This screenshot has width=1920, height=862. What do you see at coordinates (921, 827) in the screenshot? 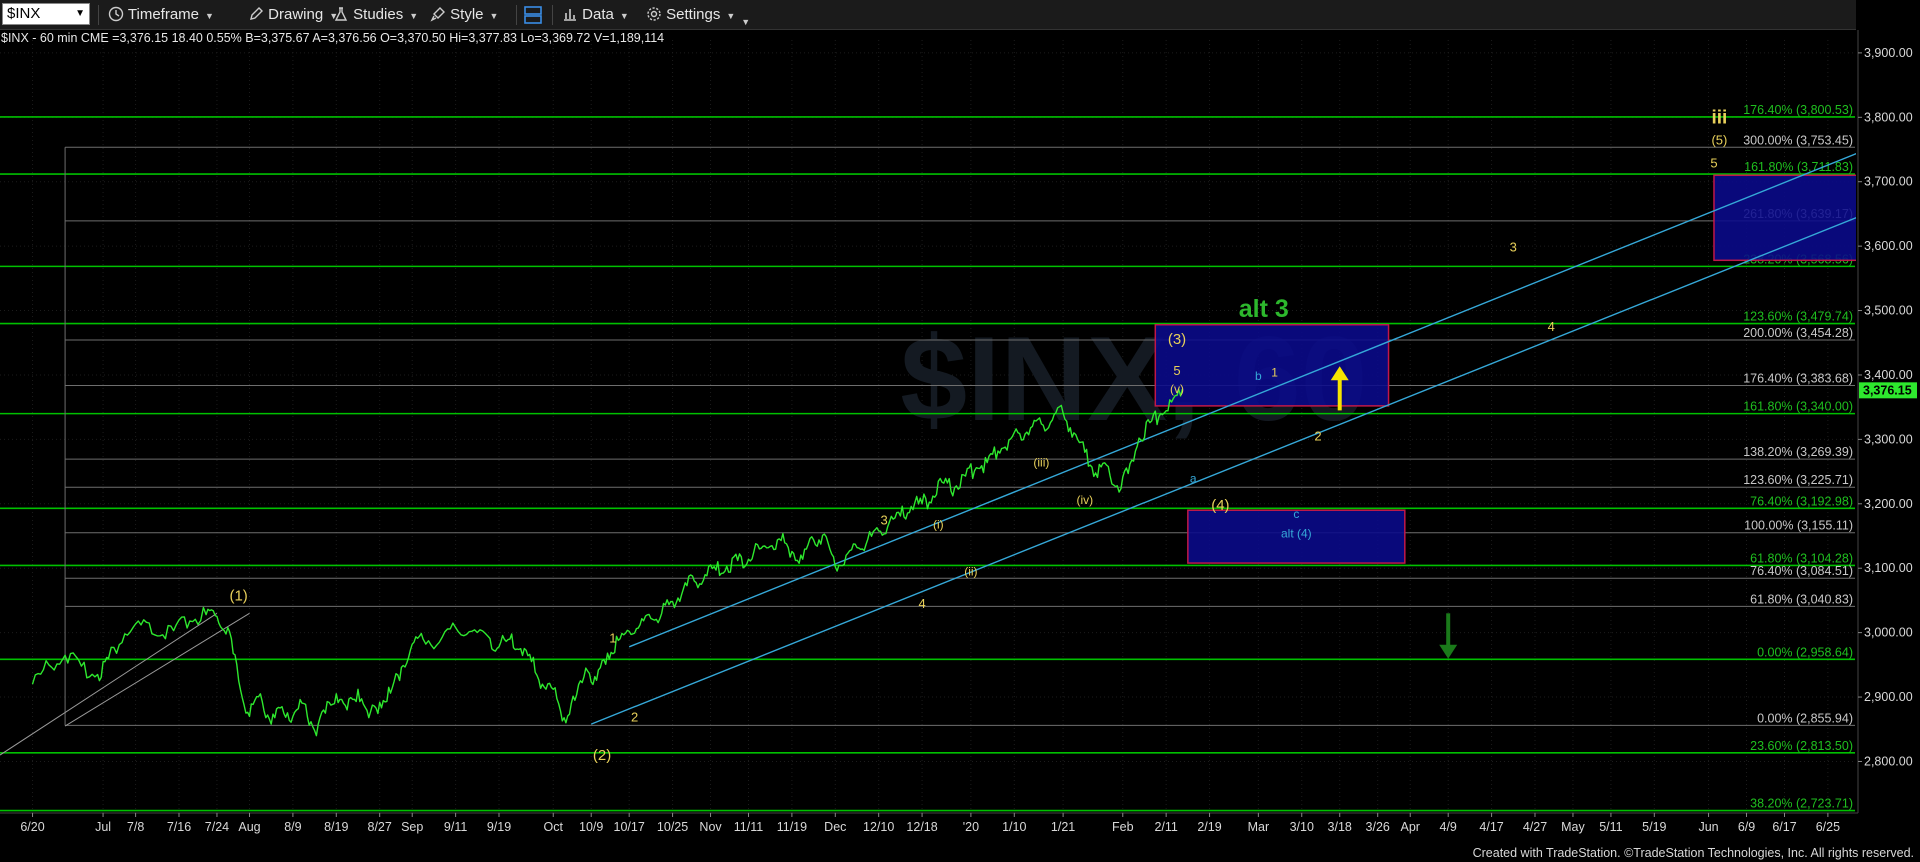
I see `time-axis-label: 12/18` at bounding box center [921, 827].